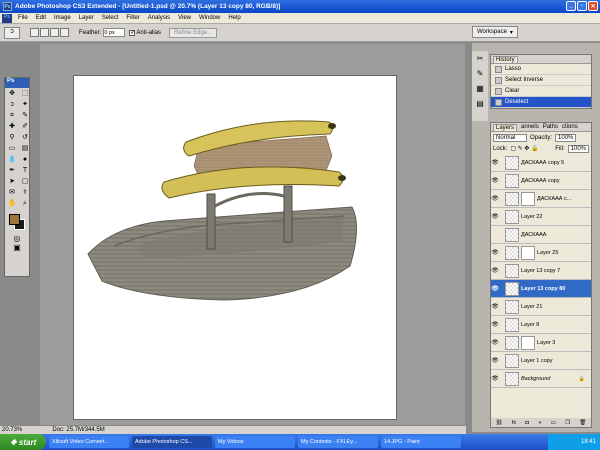  I want to click on layer-row: 👁 Layer 13 copy 7, so click(541, 271).